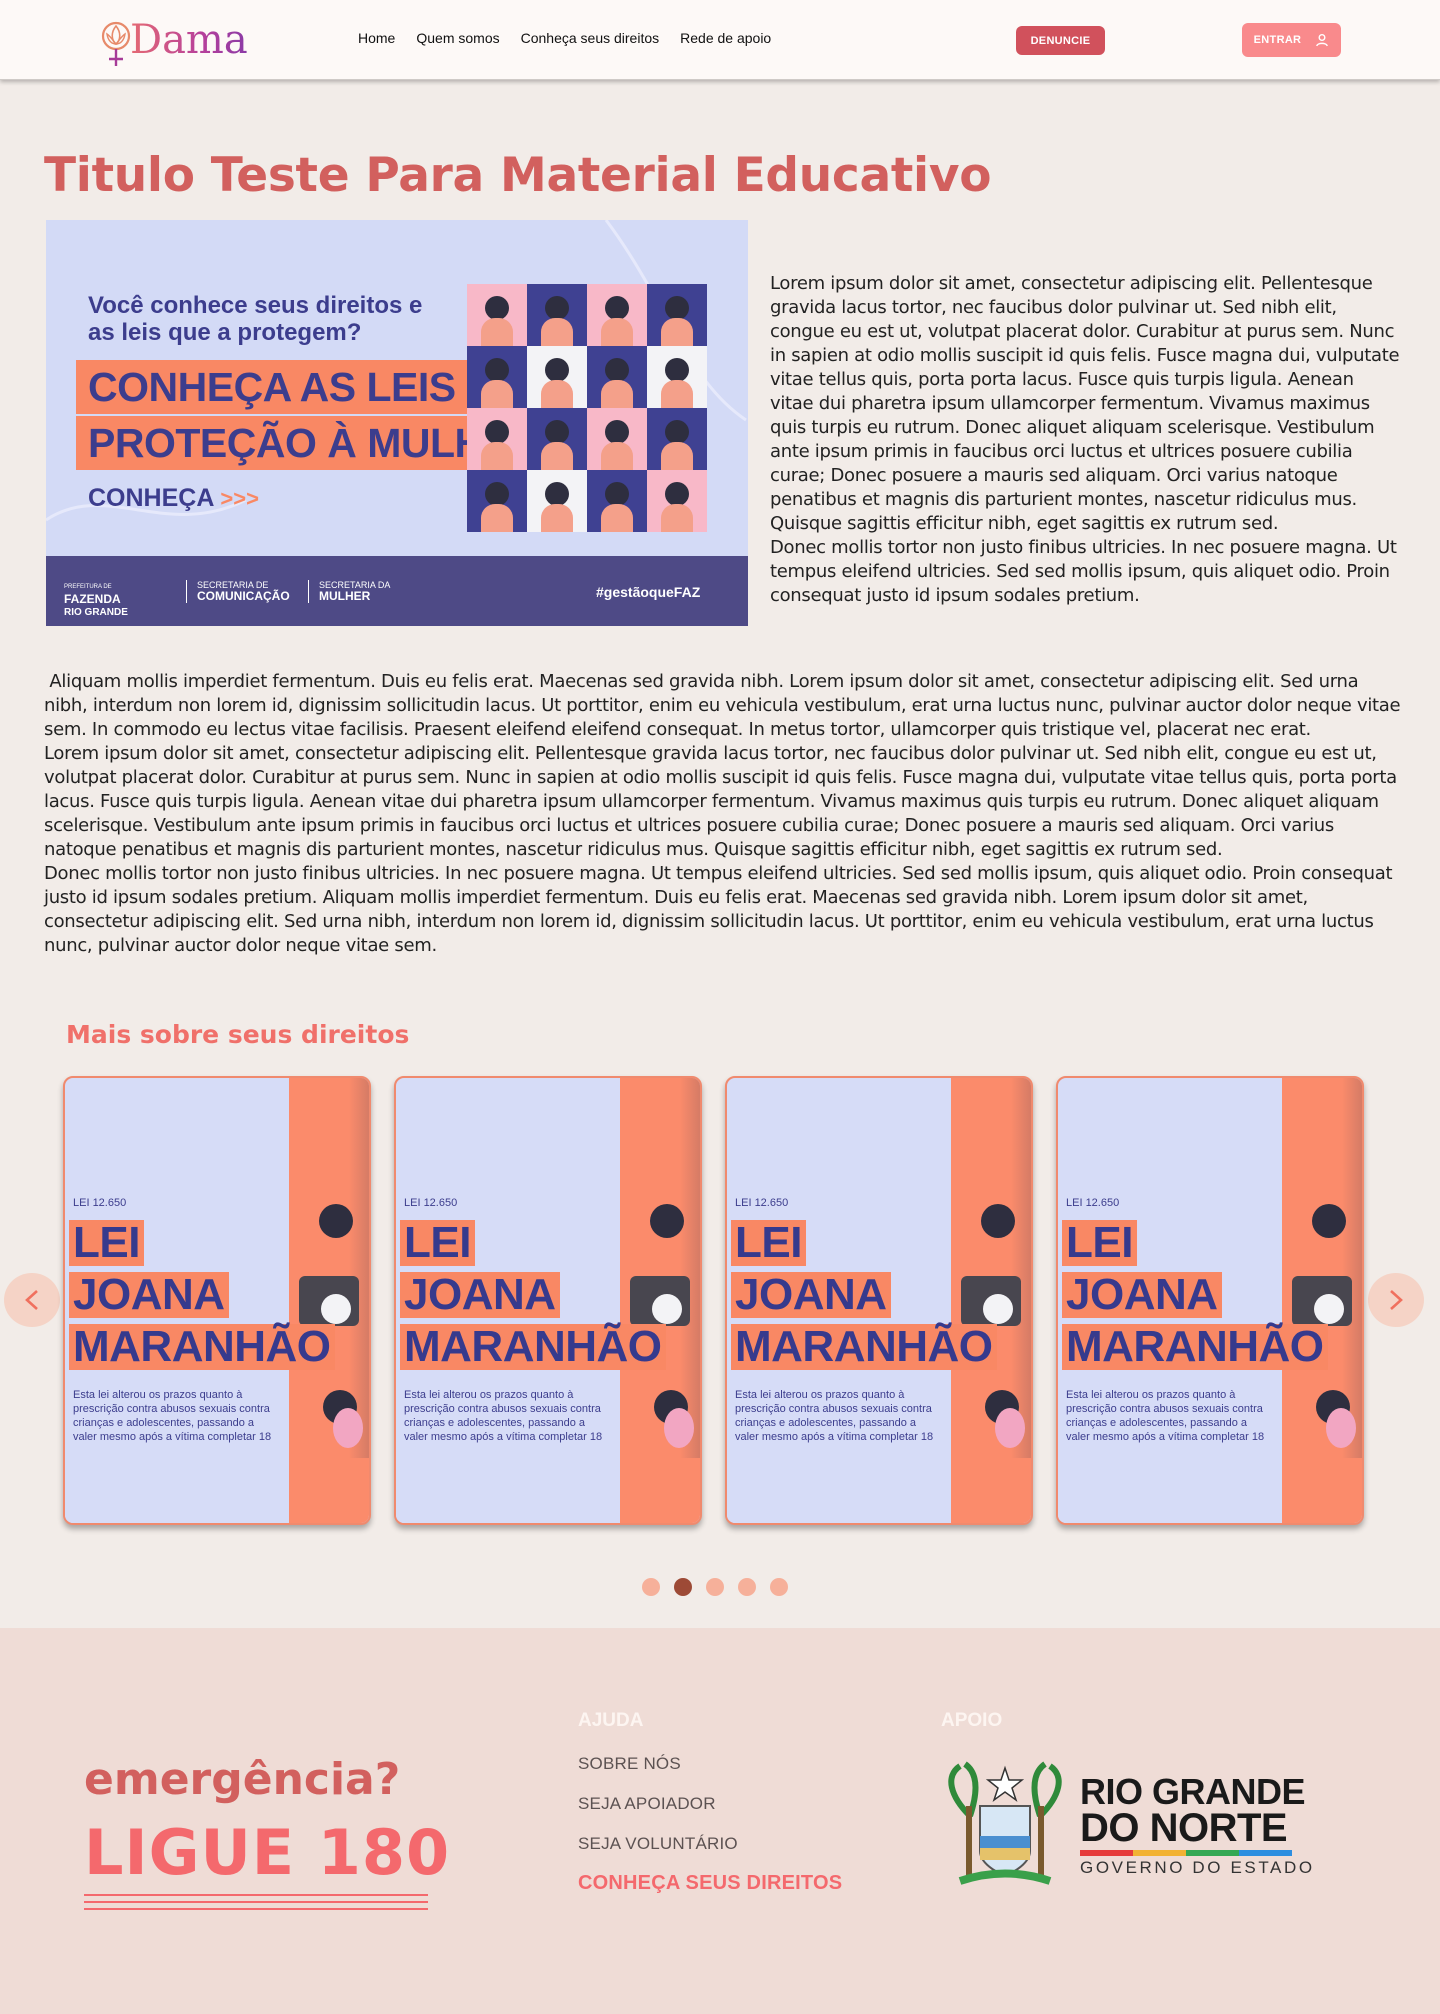  I want to click on carousel-next-button, so click(1396, 1300).